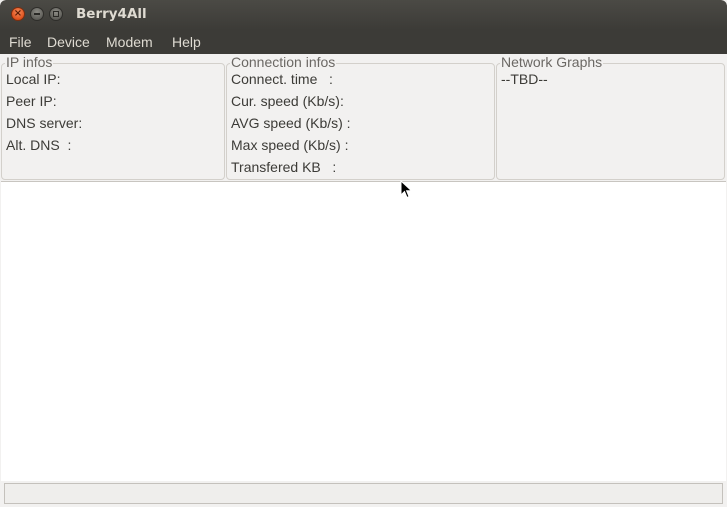  I want to click on menu-bar: File Device Modem Help, so click(363, 42).